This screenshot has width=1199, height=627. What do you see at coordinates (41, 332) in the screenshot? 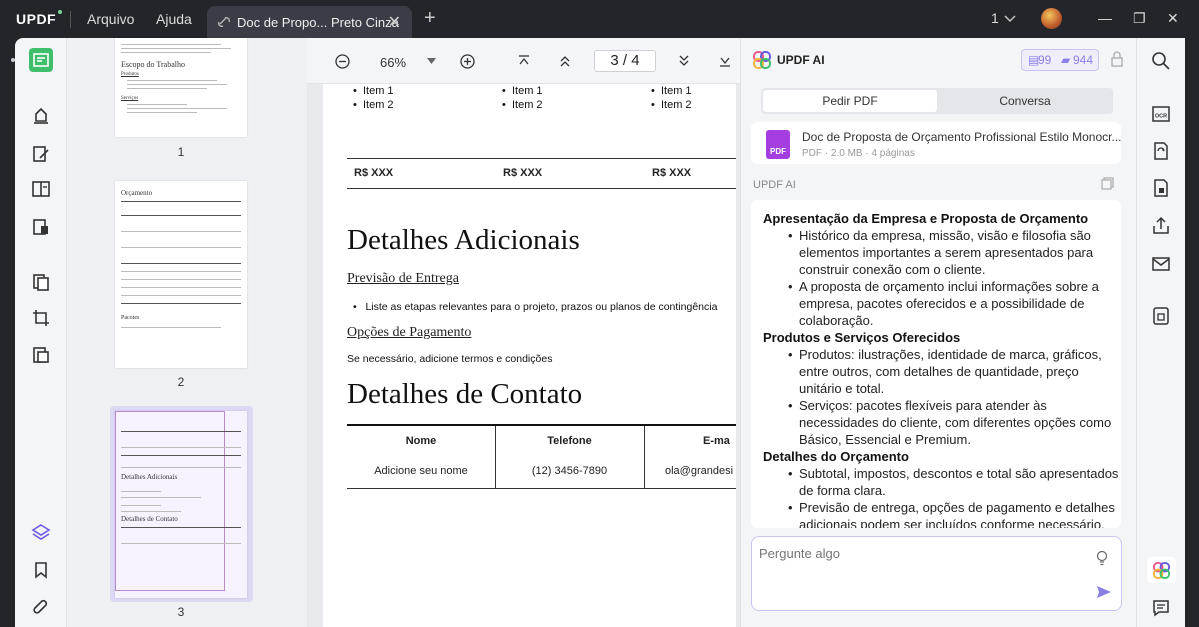
I see `left-toolbar` at bounding box center [41, 332].